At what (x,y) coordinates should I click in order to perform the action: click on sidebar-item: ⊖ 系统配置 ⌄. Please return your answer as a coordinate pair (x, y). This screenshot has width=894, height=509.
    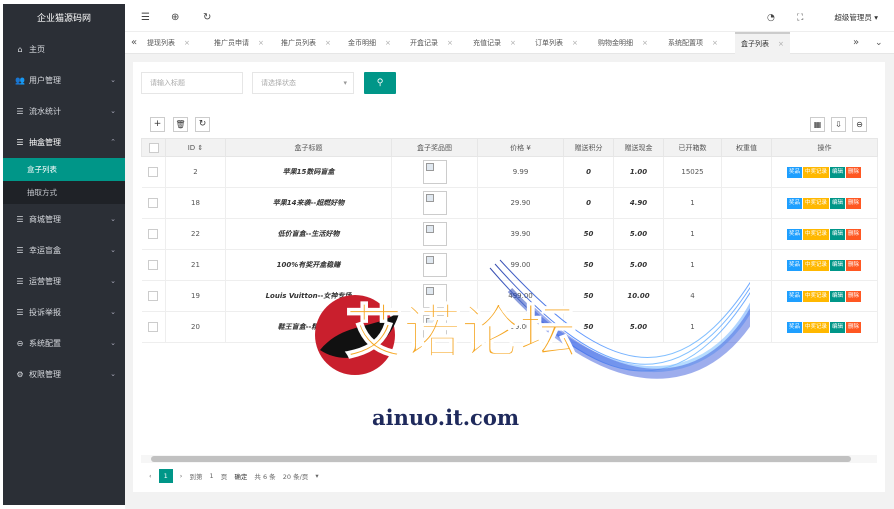
    Looking at the image, I should click on (64, 343).